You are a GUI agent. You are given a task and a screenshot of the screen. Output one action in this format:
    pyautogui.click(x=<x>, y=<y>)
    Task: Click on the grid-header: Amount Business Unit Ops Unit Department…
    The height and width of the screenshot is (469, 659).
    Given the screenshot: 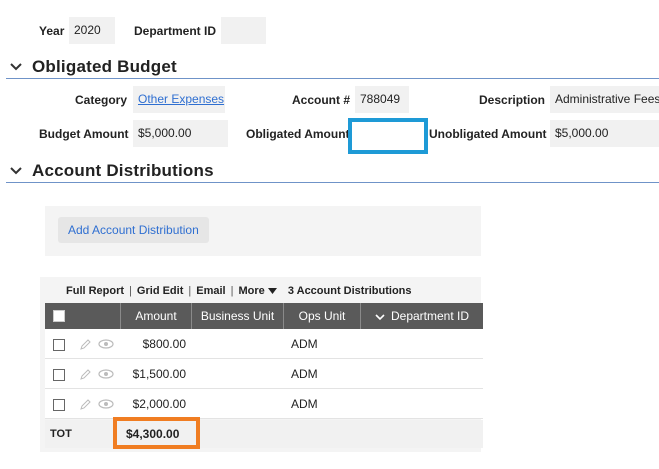 What is the action you would take?
    pyautogui.click(x=264, y=316)
    